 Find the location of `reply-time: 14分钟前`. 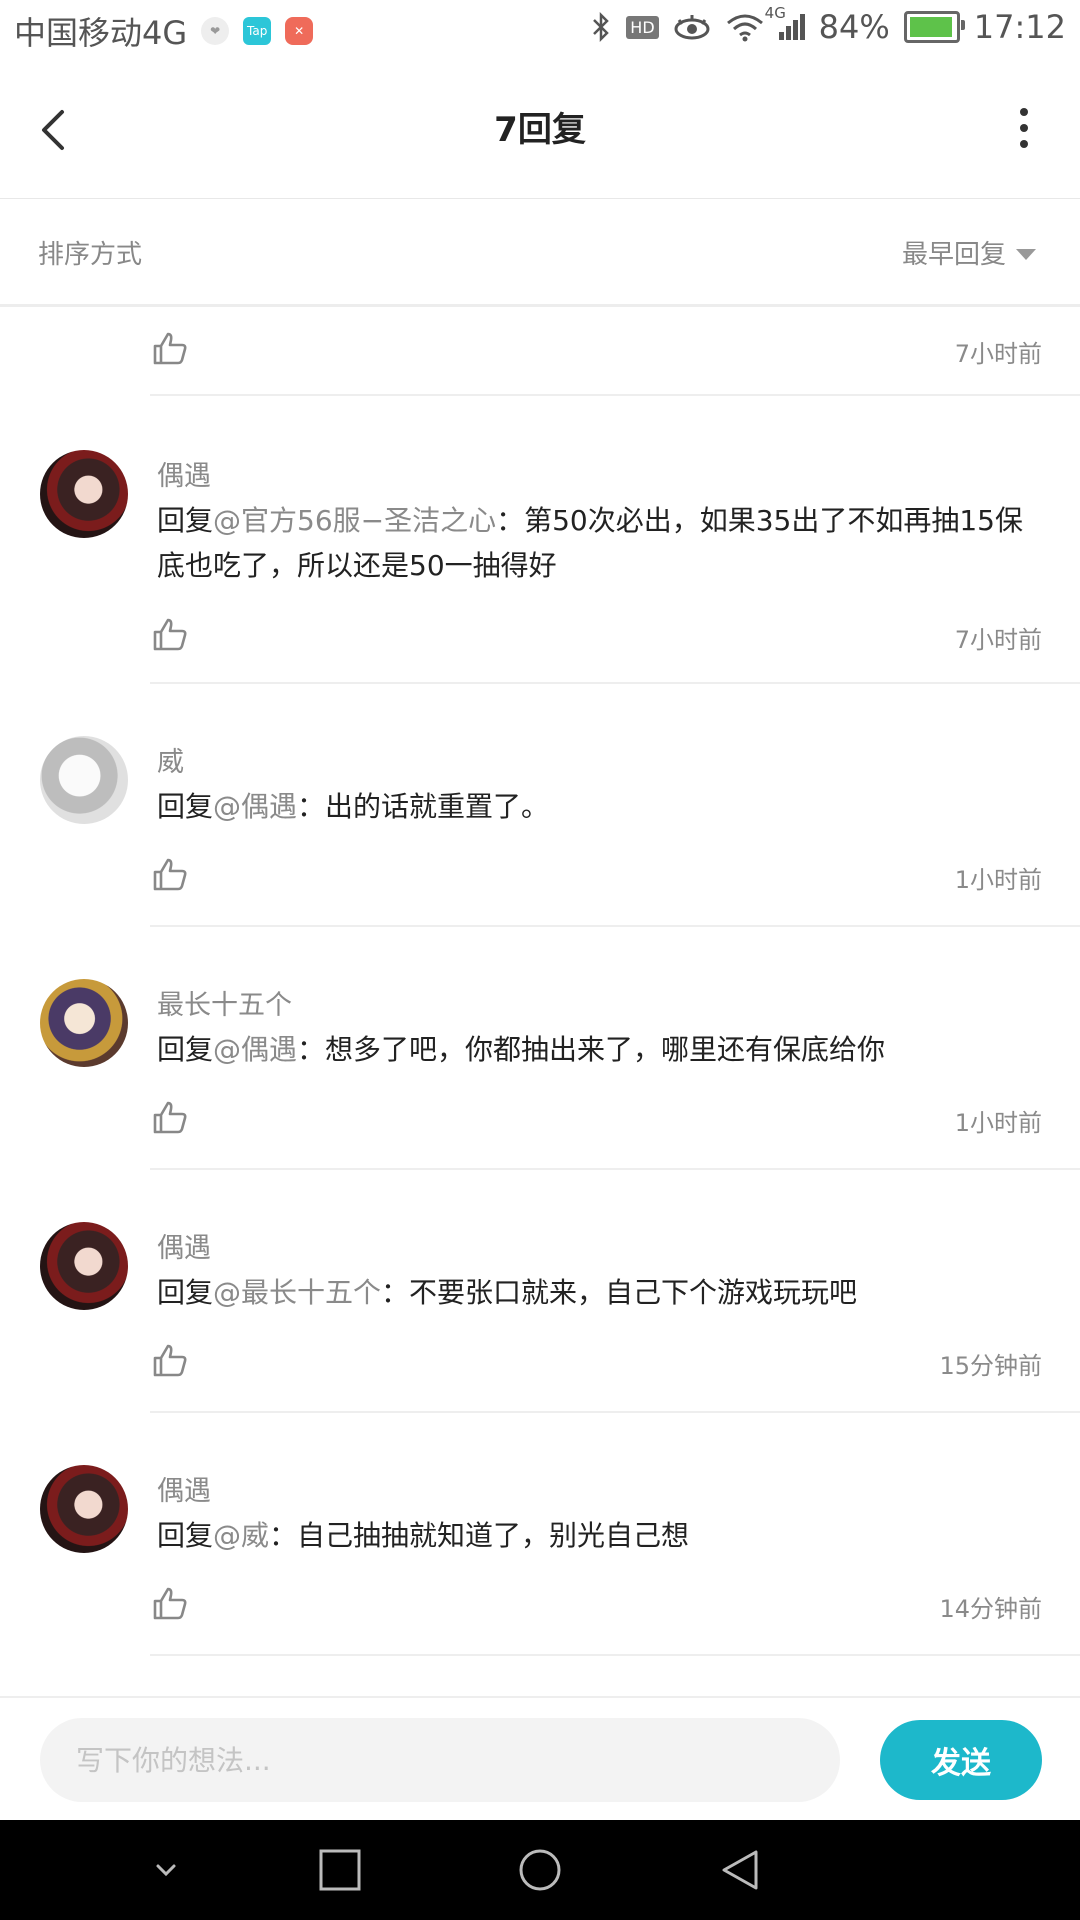

reply-time: 14分钟前 is located at coordinates (990, 1609).